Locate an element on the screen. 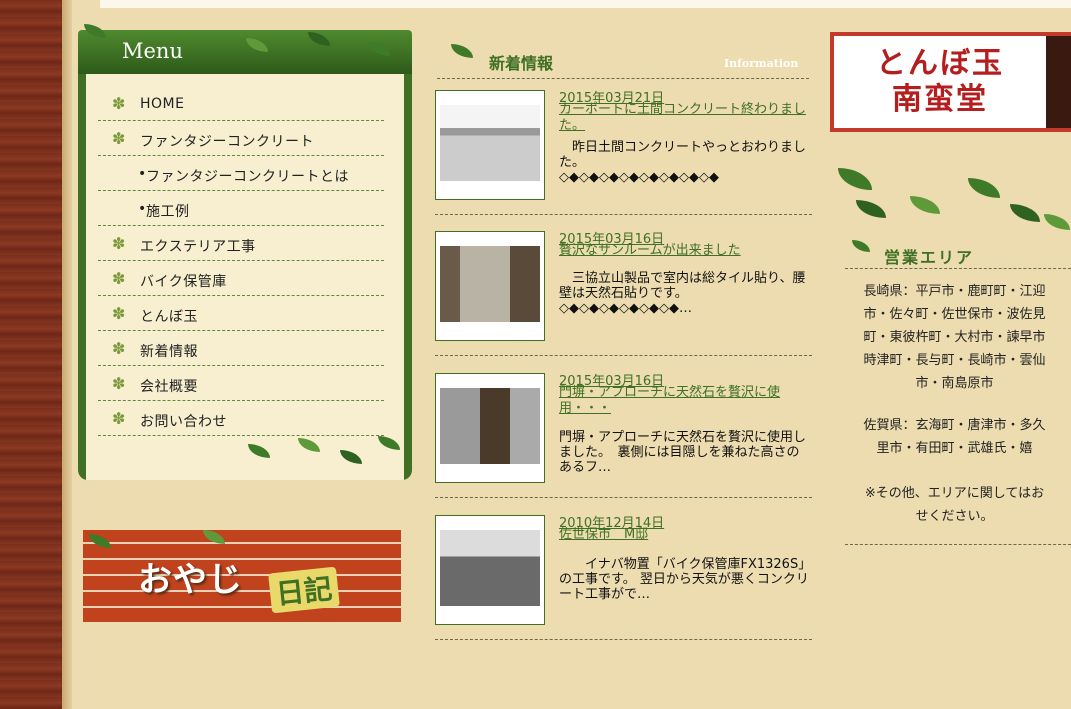 Image resolution: width=1071 pixels, height=709 pixels. diary-banner: おやじ 日記 is located at coordinates (242, 576).